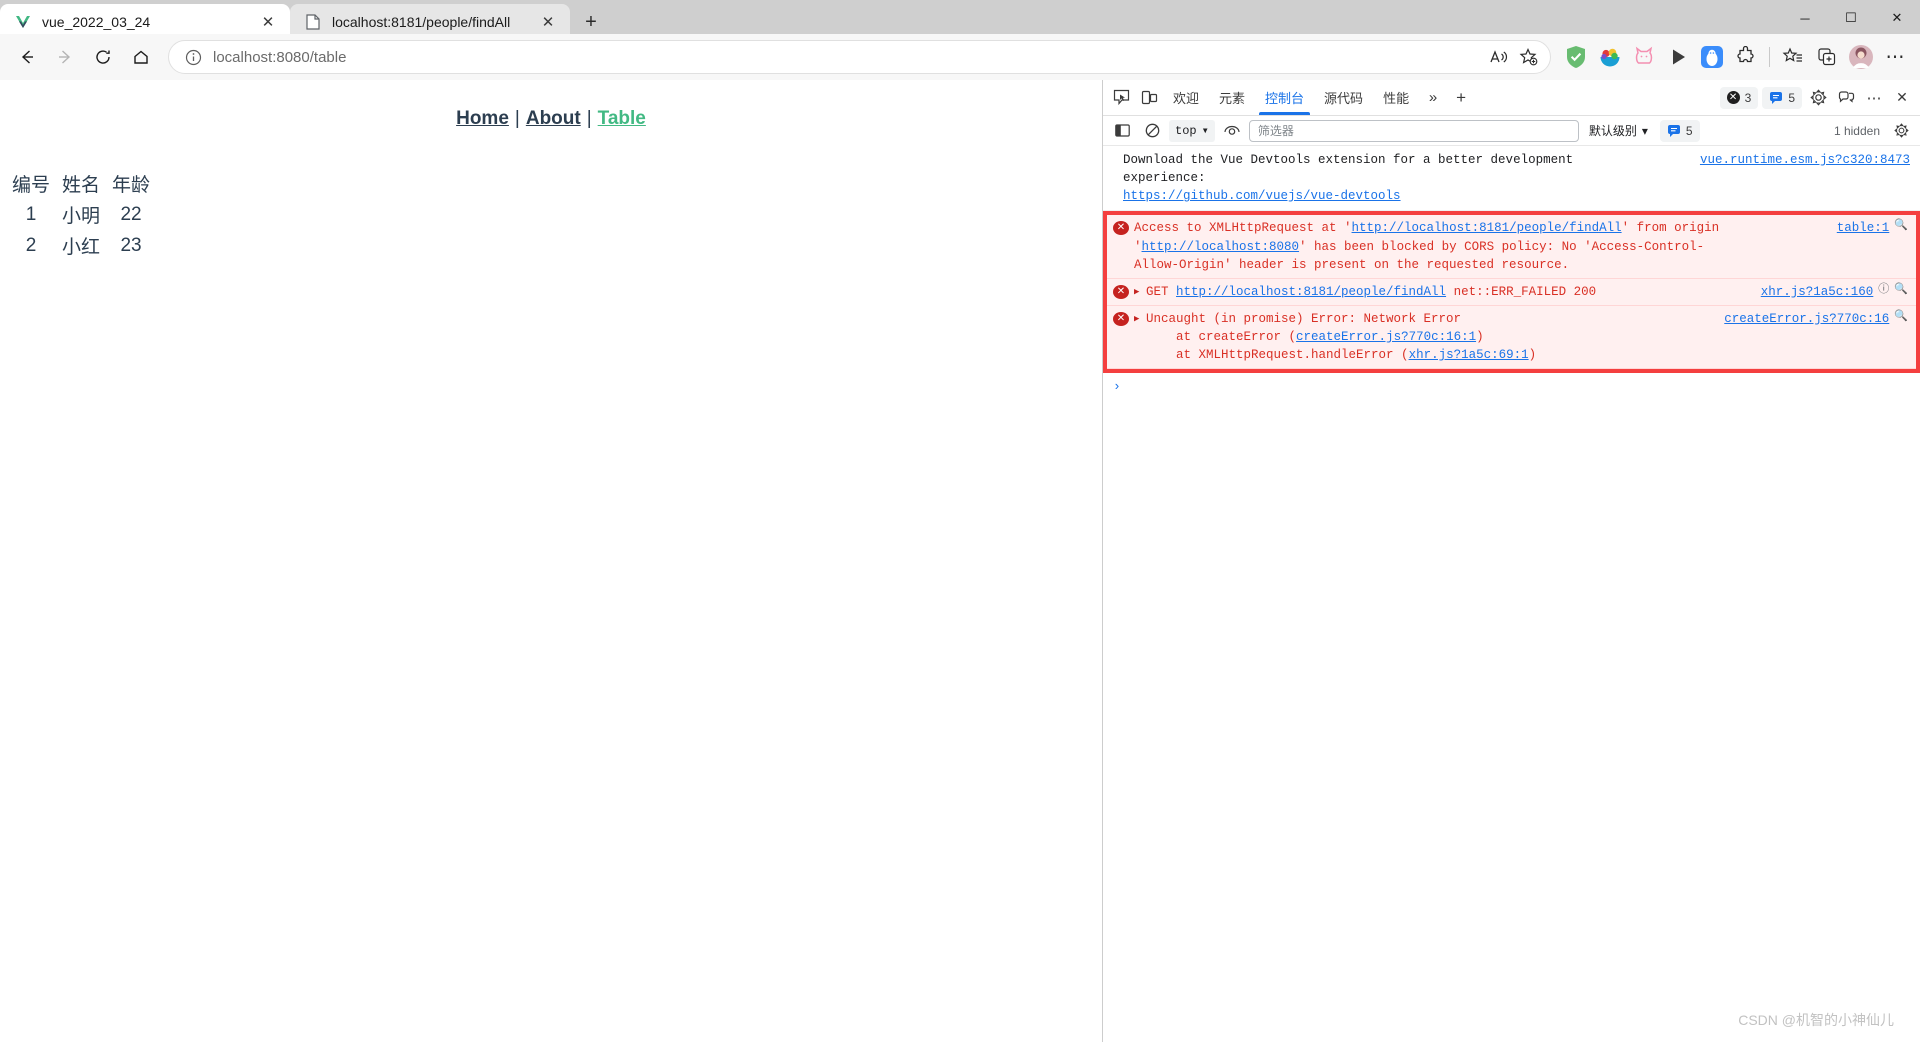 The image size is (1920, 1042). What do you see at coordinates (96, 22) in the screenshot?
I see `tab-title: vue_2022_03_24` at bounding box center [96, 22].